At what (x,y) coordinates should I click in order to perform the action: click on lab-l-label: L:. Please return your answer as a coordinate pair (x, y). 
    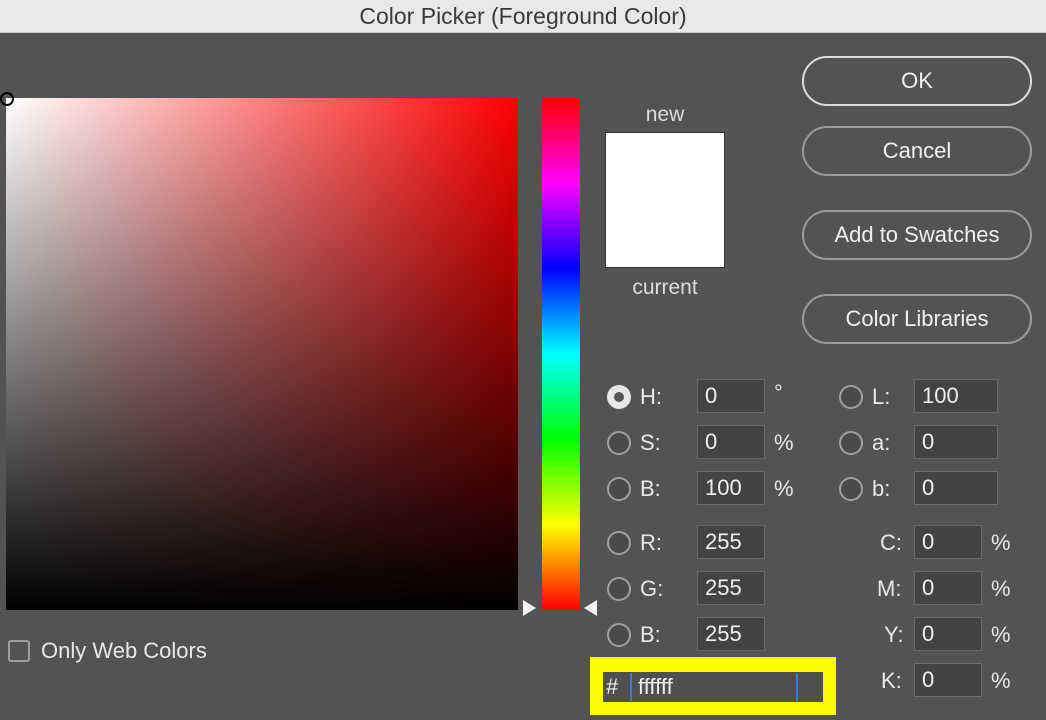
    Looking at the image, I should click on (881, 396).